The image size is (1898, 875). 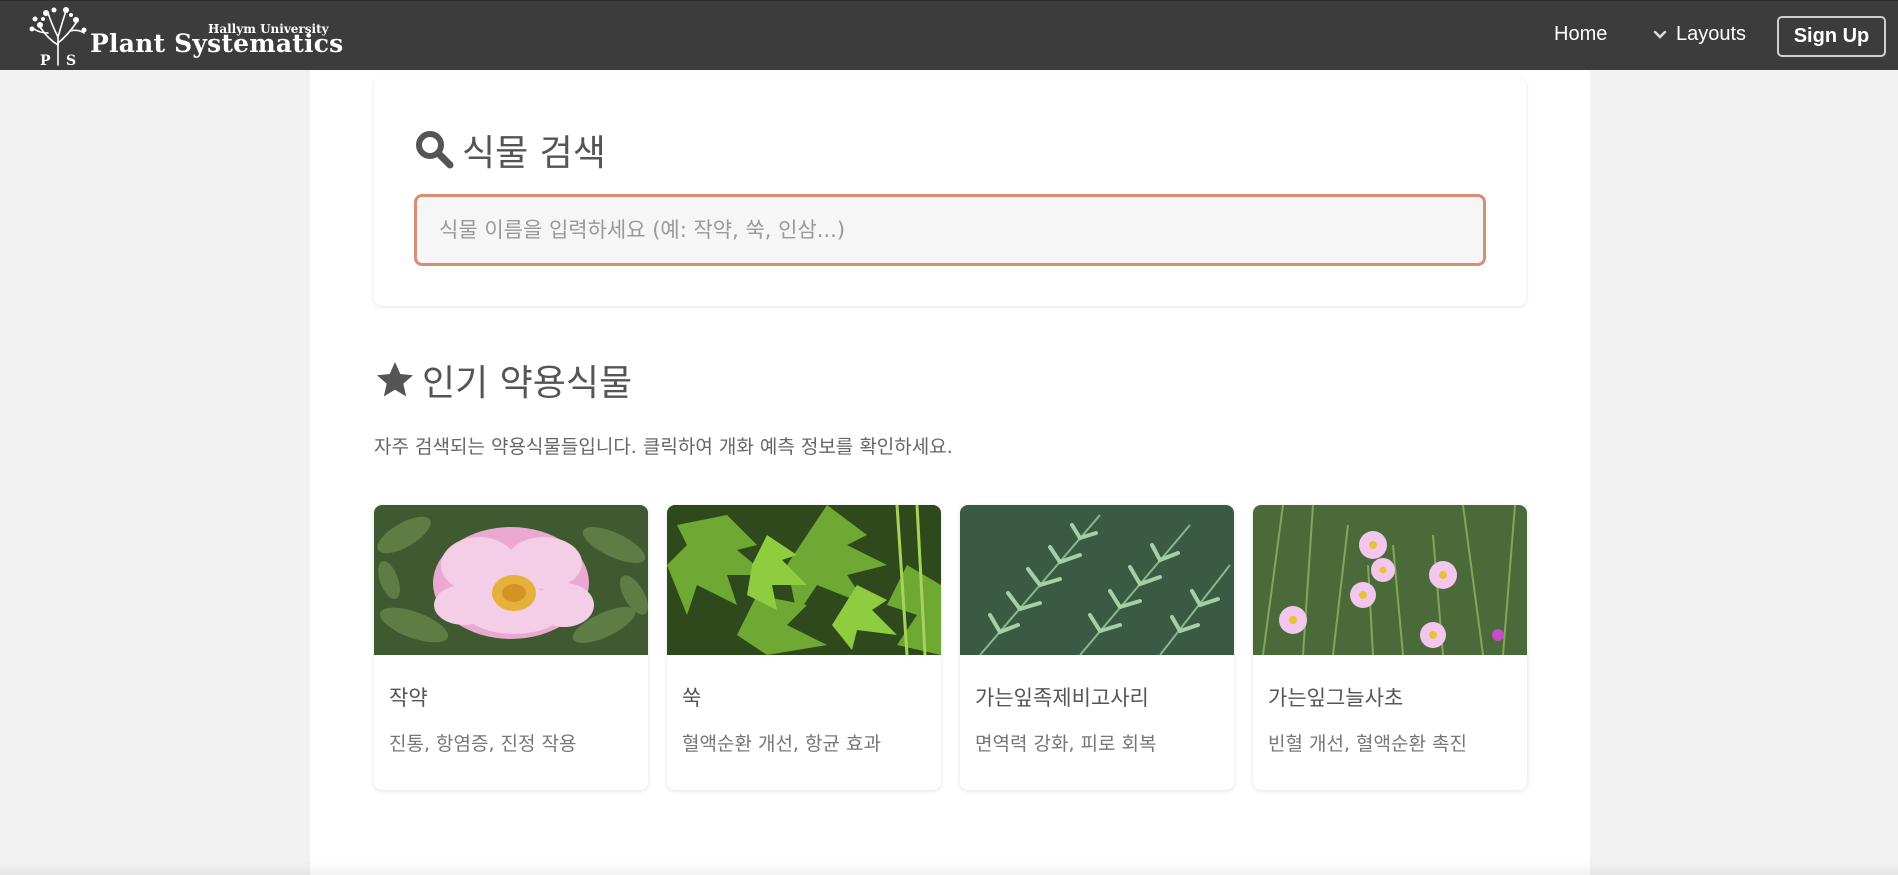 What do you see at coordinates (395, 379) in the screenshot?
I see `star-icon` at bounding box center [395, 379].